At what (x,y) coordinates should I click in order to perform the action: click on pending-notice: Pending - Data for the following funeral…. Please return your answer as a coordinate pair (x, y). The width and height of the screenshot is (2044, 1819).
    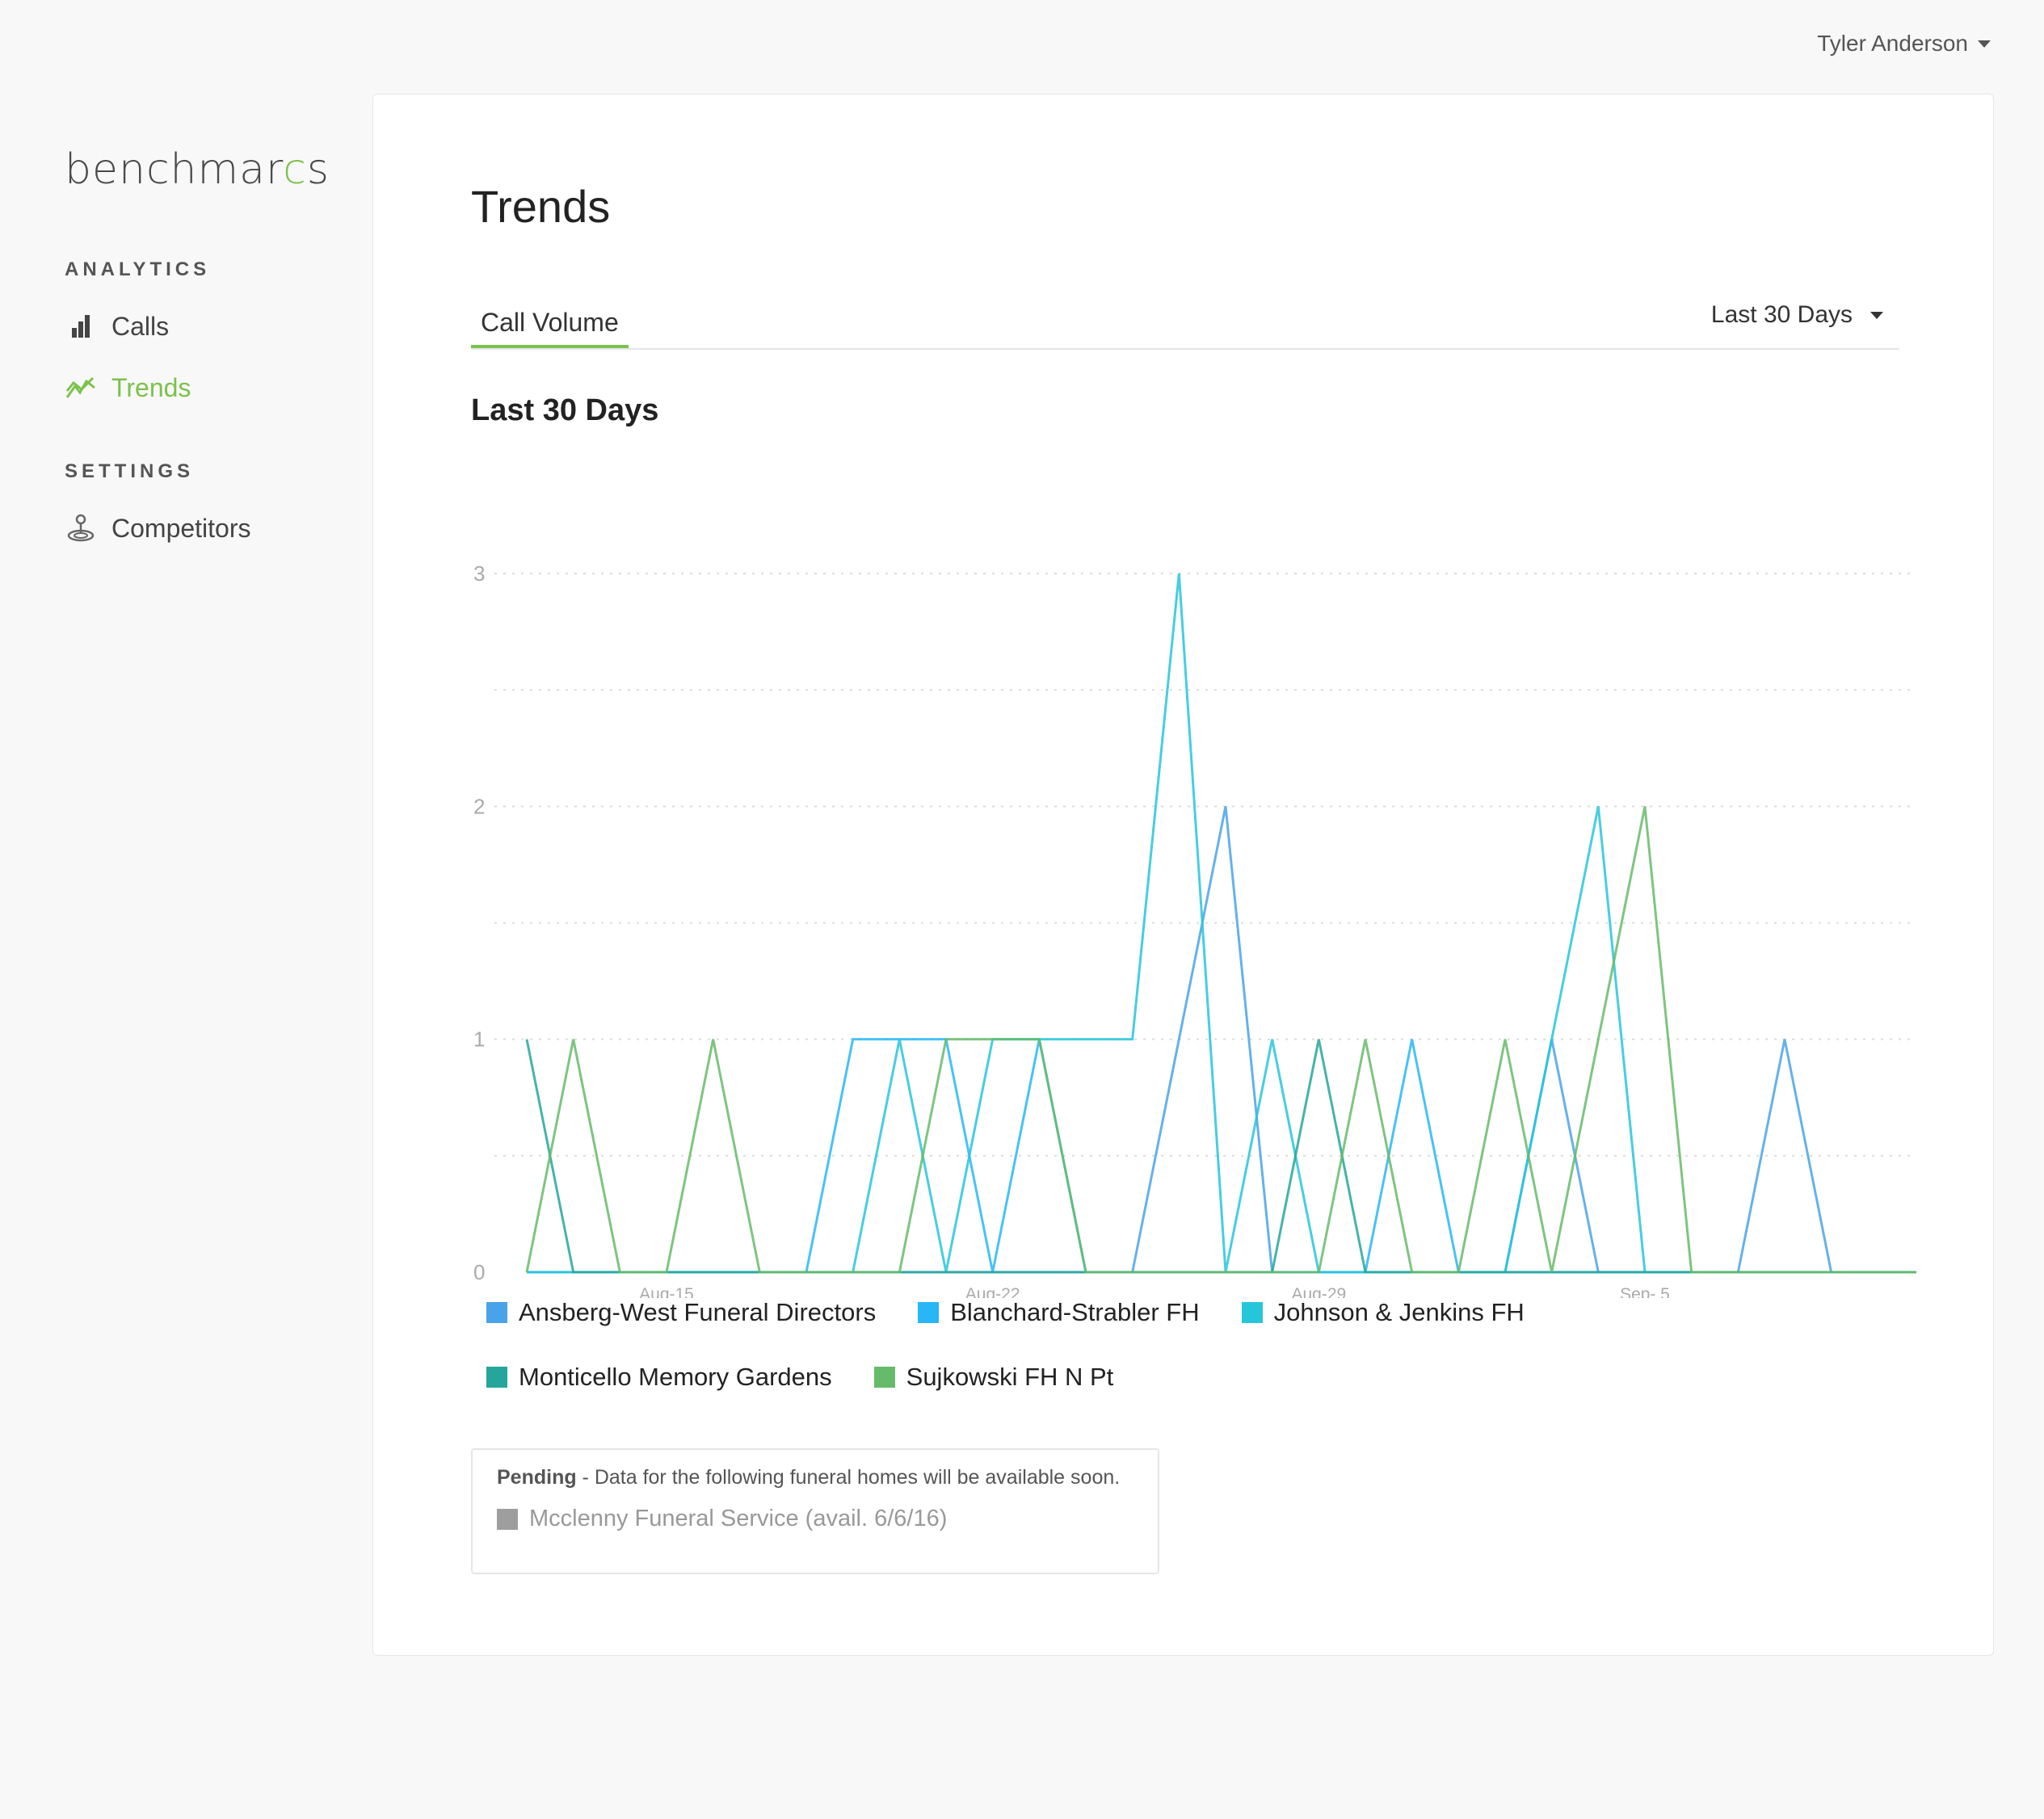
    Looking at the image, I should click on (815, 1511).